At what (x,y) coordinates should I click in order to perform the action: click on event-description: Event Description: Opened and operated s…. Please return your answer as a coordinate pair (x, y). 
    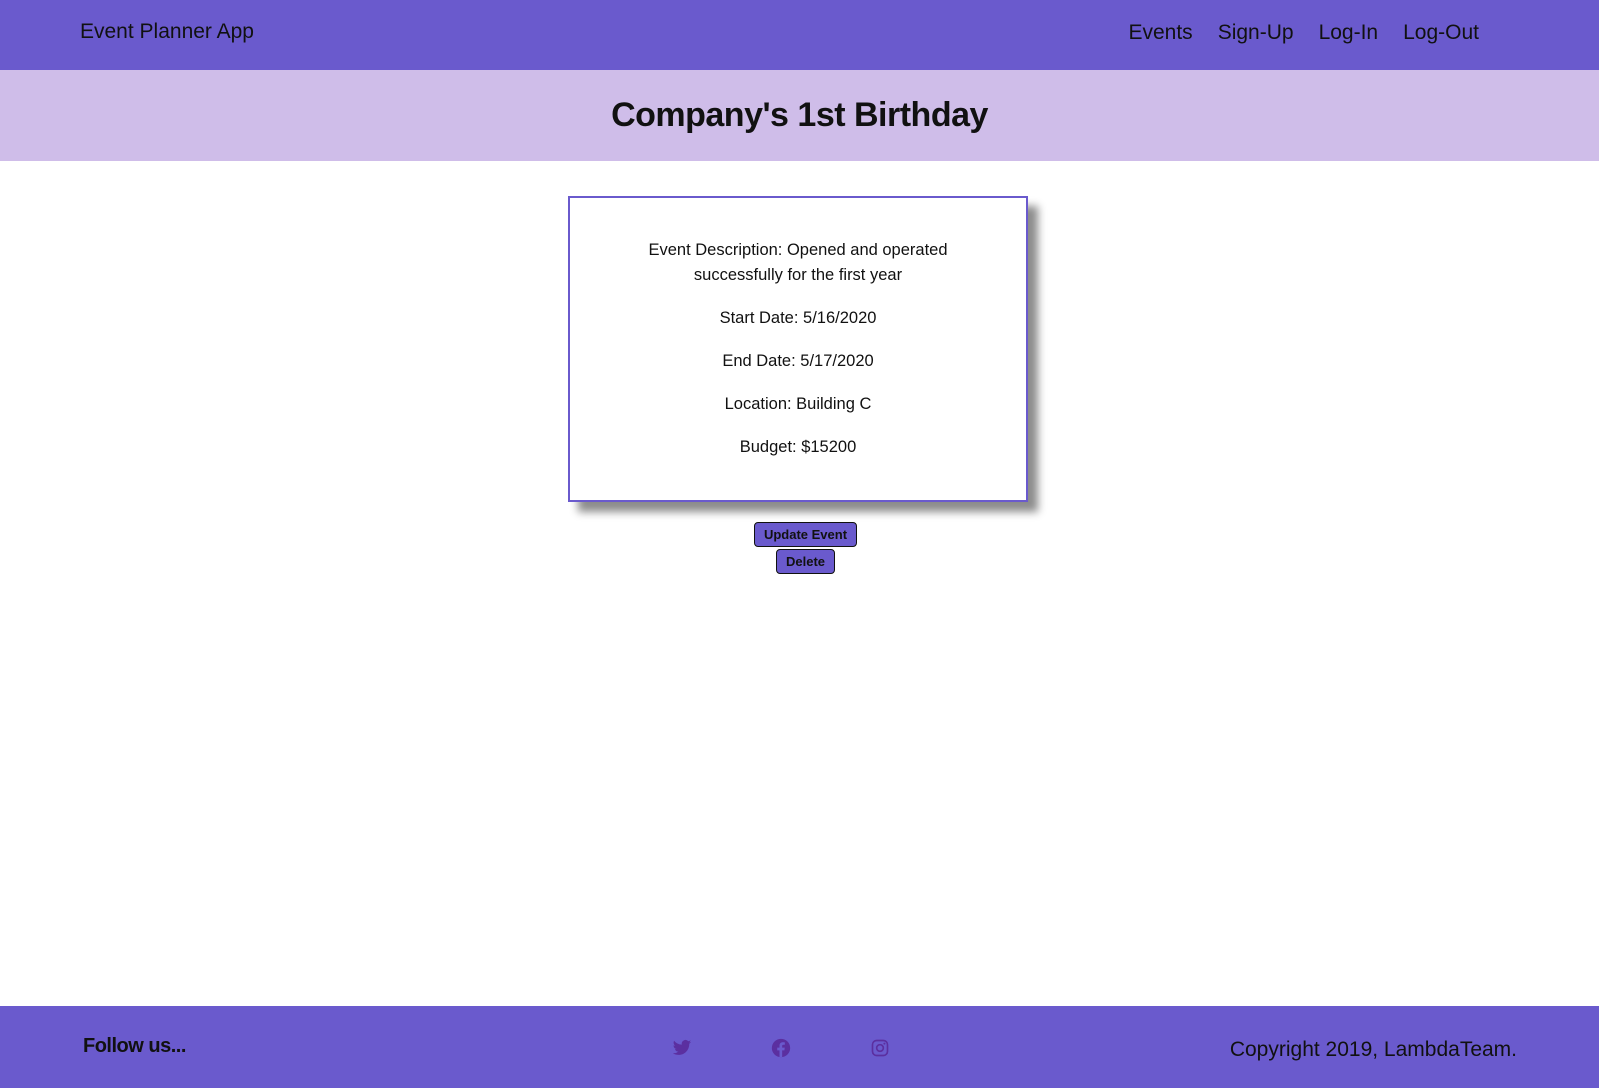
    Looking at the image, I should click on (798, 262).